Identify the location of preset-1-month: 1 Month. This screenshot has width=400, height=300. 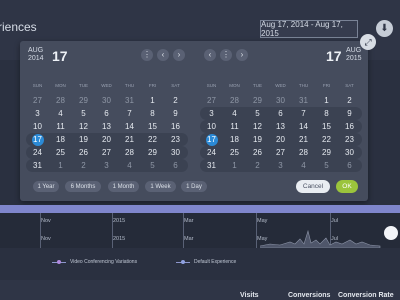
(123, 186).